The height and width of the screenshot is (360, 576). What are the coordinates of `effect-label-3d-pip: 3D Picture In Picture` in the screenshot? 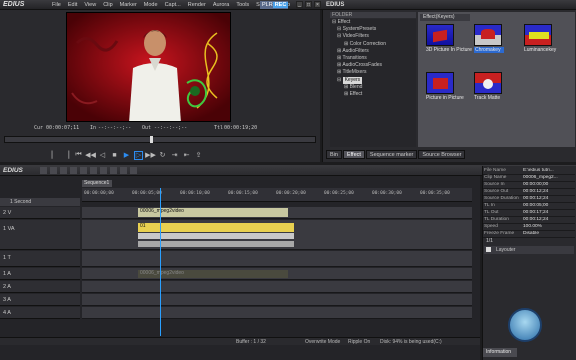 It's located at (449, 50).